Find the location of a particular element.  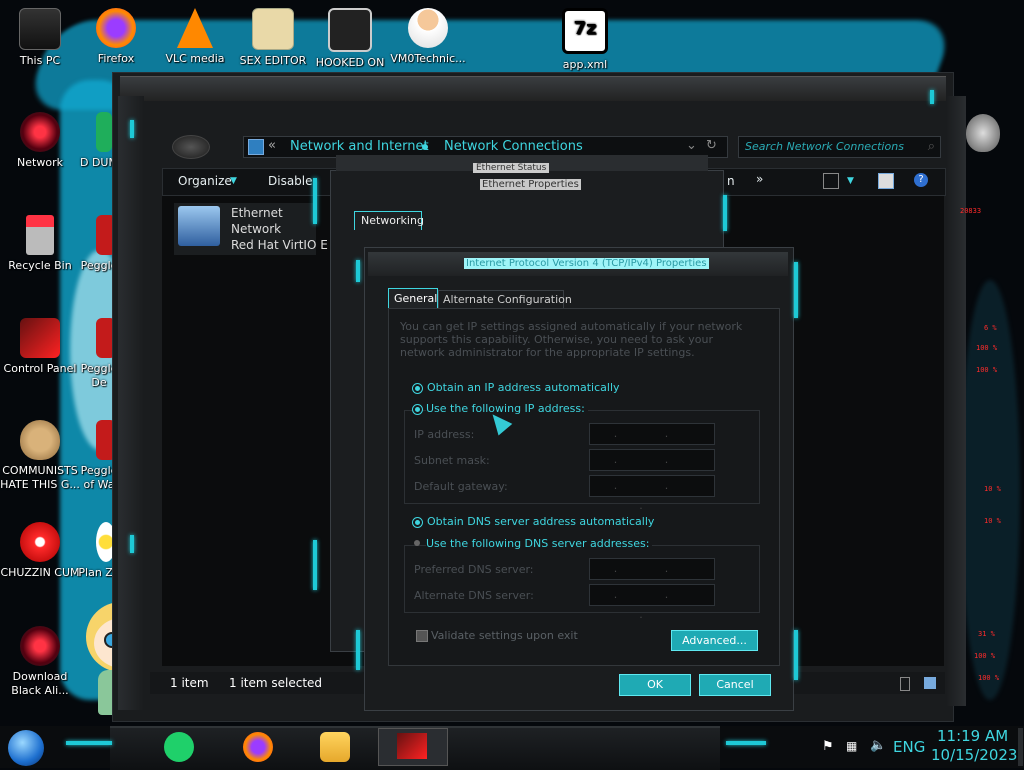

use-following-ip-radio is located at coordinates (417, 409).